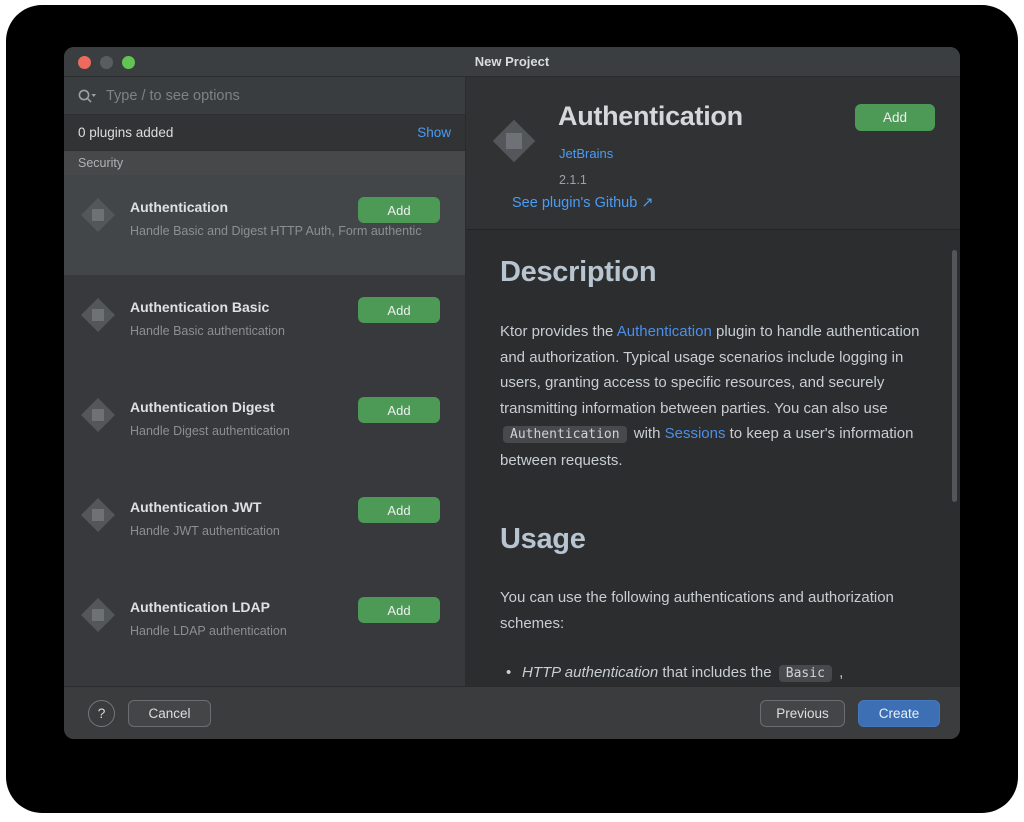 The width and height of the screenshot is (1024, 822). I want to click on inline-link: Authentication, so click(664, 331).